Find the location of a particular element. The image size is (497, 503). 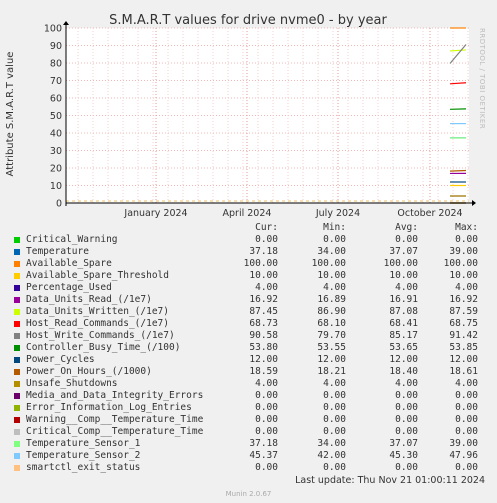

legend-series-name: Error_Information_Log_Entries is located at coordinates (109, 407).